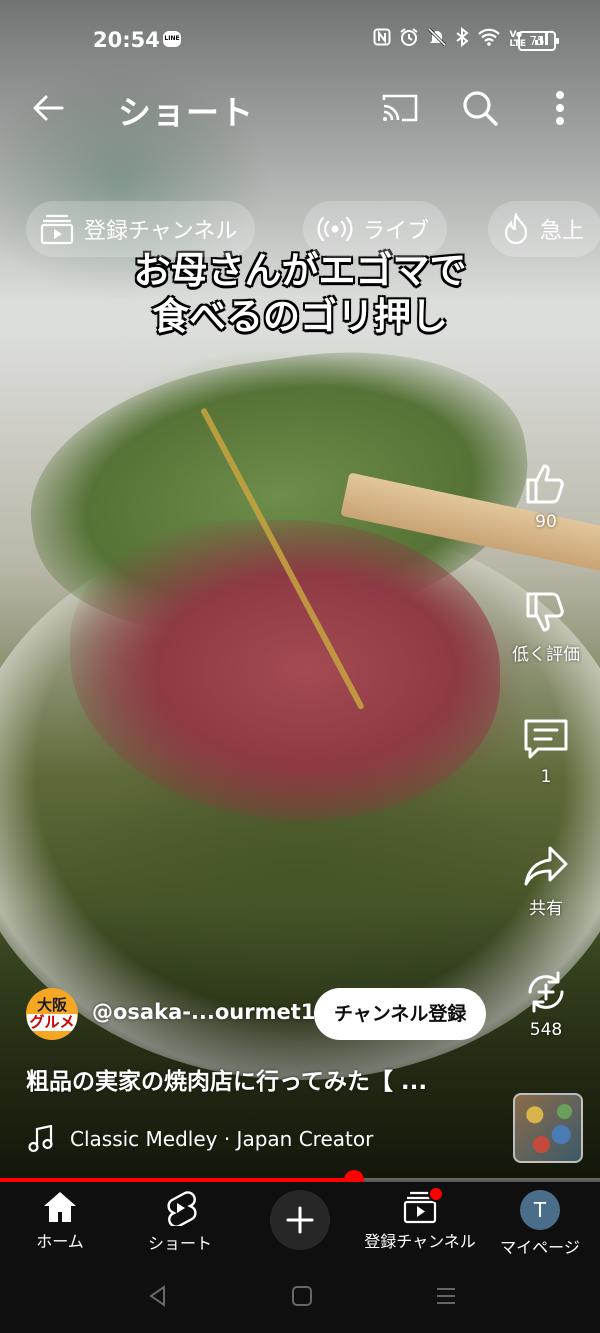 The width and height of the screenshot is (600, 1333). I want to click on chip-trending: 急上, so click(544, 229).